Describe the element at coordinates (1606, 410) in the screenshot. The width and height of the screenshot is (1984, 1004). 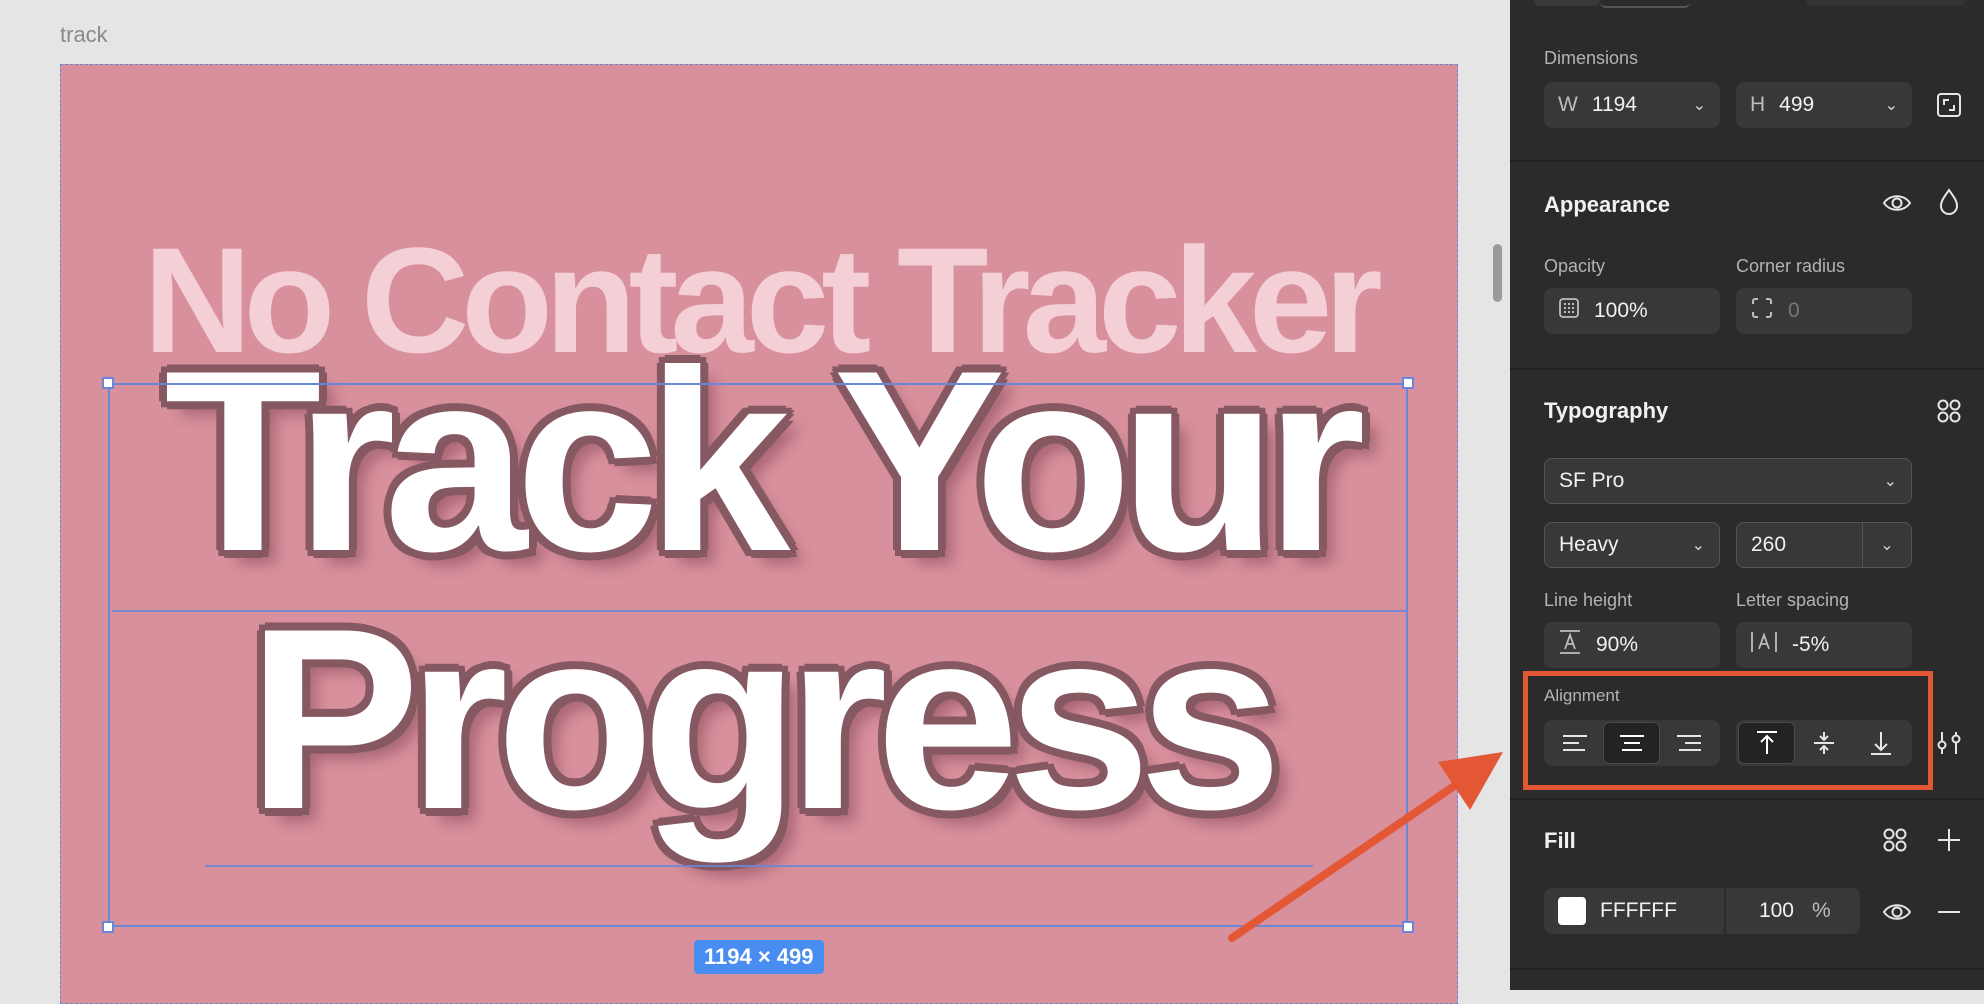
I see `typography-title: Typography` at that location.